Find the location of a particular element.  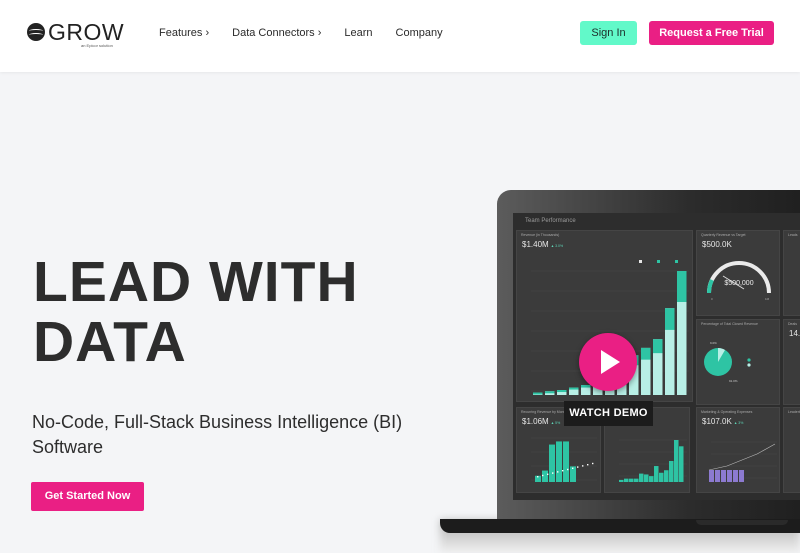

gauge-chart: $500,000 0 1M is located at coordinates (739, 281).